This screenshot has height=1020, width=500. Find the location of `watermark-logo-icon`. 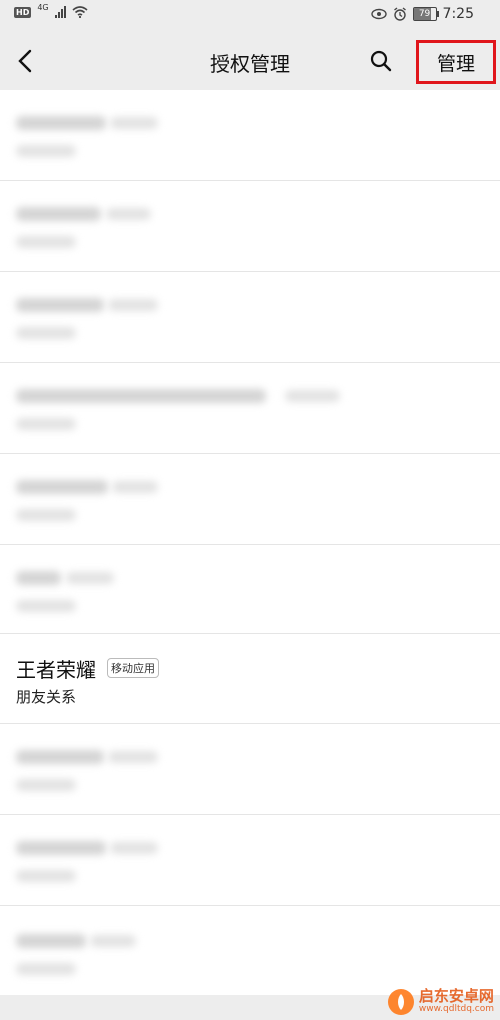

watermark-logo-icon is located at coordinates (400, 1002).